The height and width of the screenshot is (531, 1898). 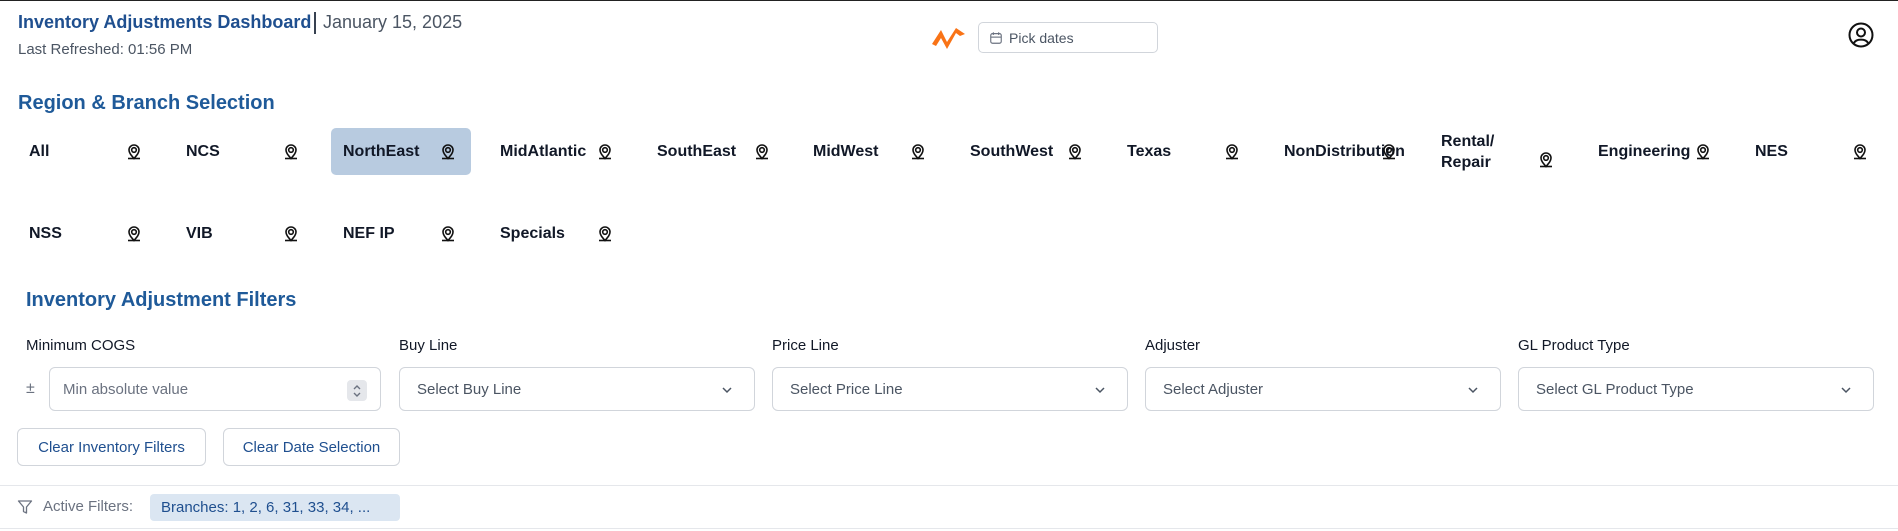 What do you see at coordinates (165, 22) in the screenshot?
I see `dashboard-title: Inventory Adjustments Dashboard` at bounding box center [165, 22].